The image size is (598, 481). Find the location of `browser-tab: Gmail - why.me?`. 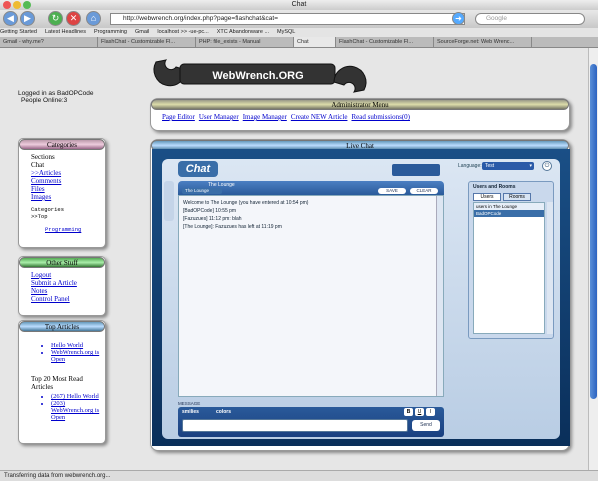

browser-tab: Gmail - why.me? is located at coordinates (49, 42).